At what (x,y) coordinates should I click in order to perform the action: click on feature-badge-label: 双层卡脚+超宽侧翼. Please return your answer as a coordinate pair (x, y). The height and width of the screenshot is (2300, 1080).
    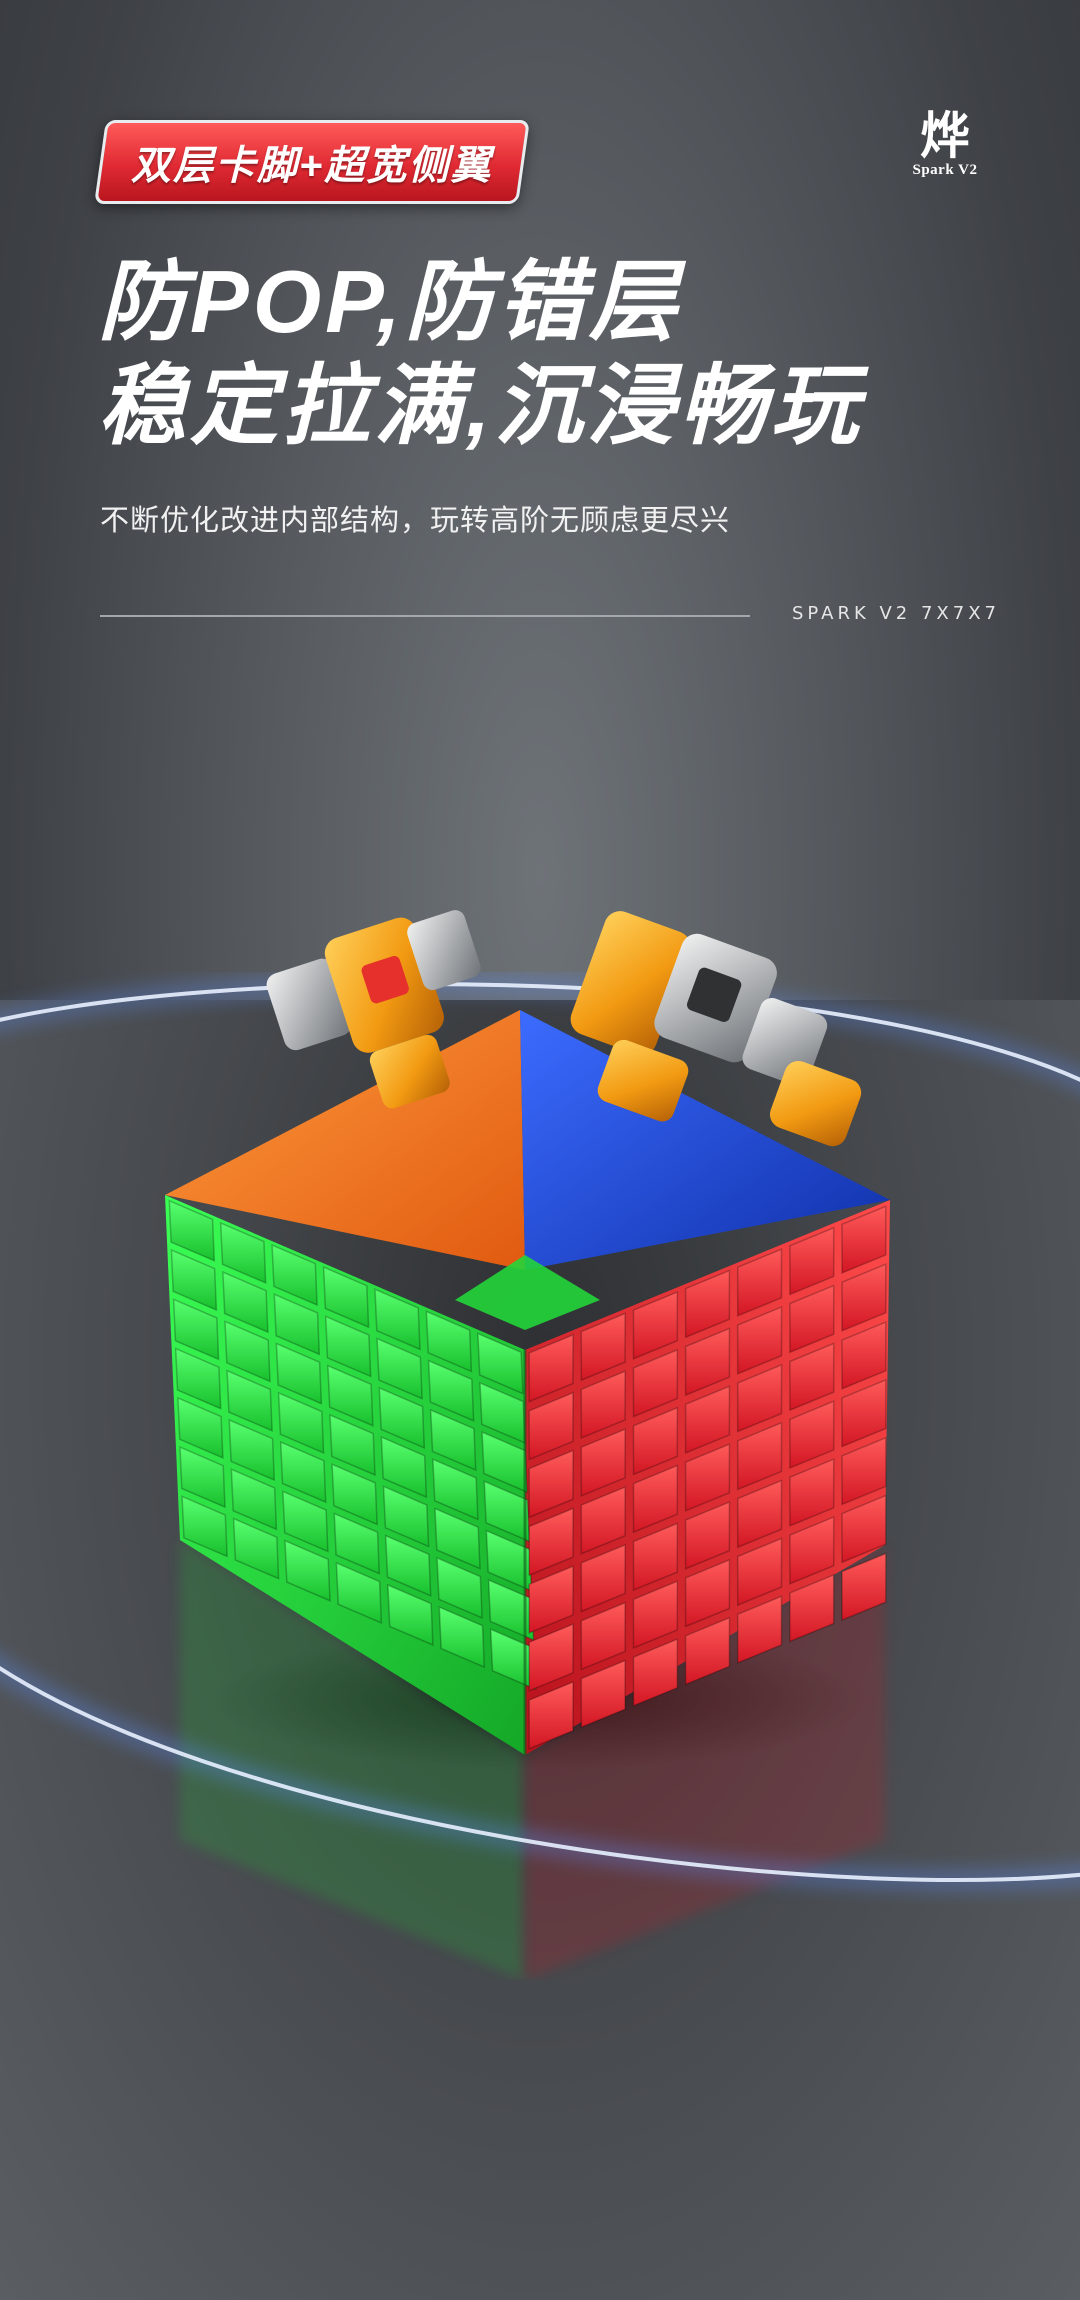
    Looking at the image, I should click on (312, 166).